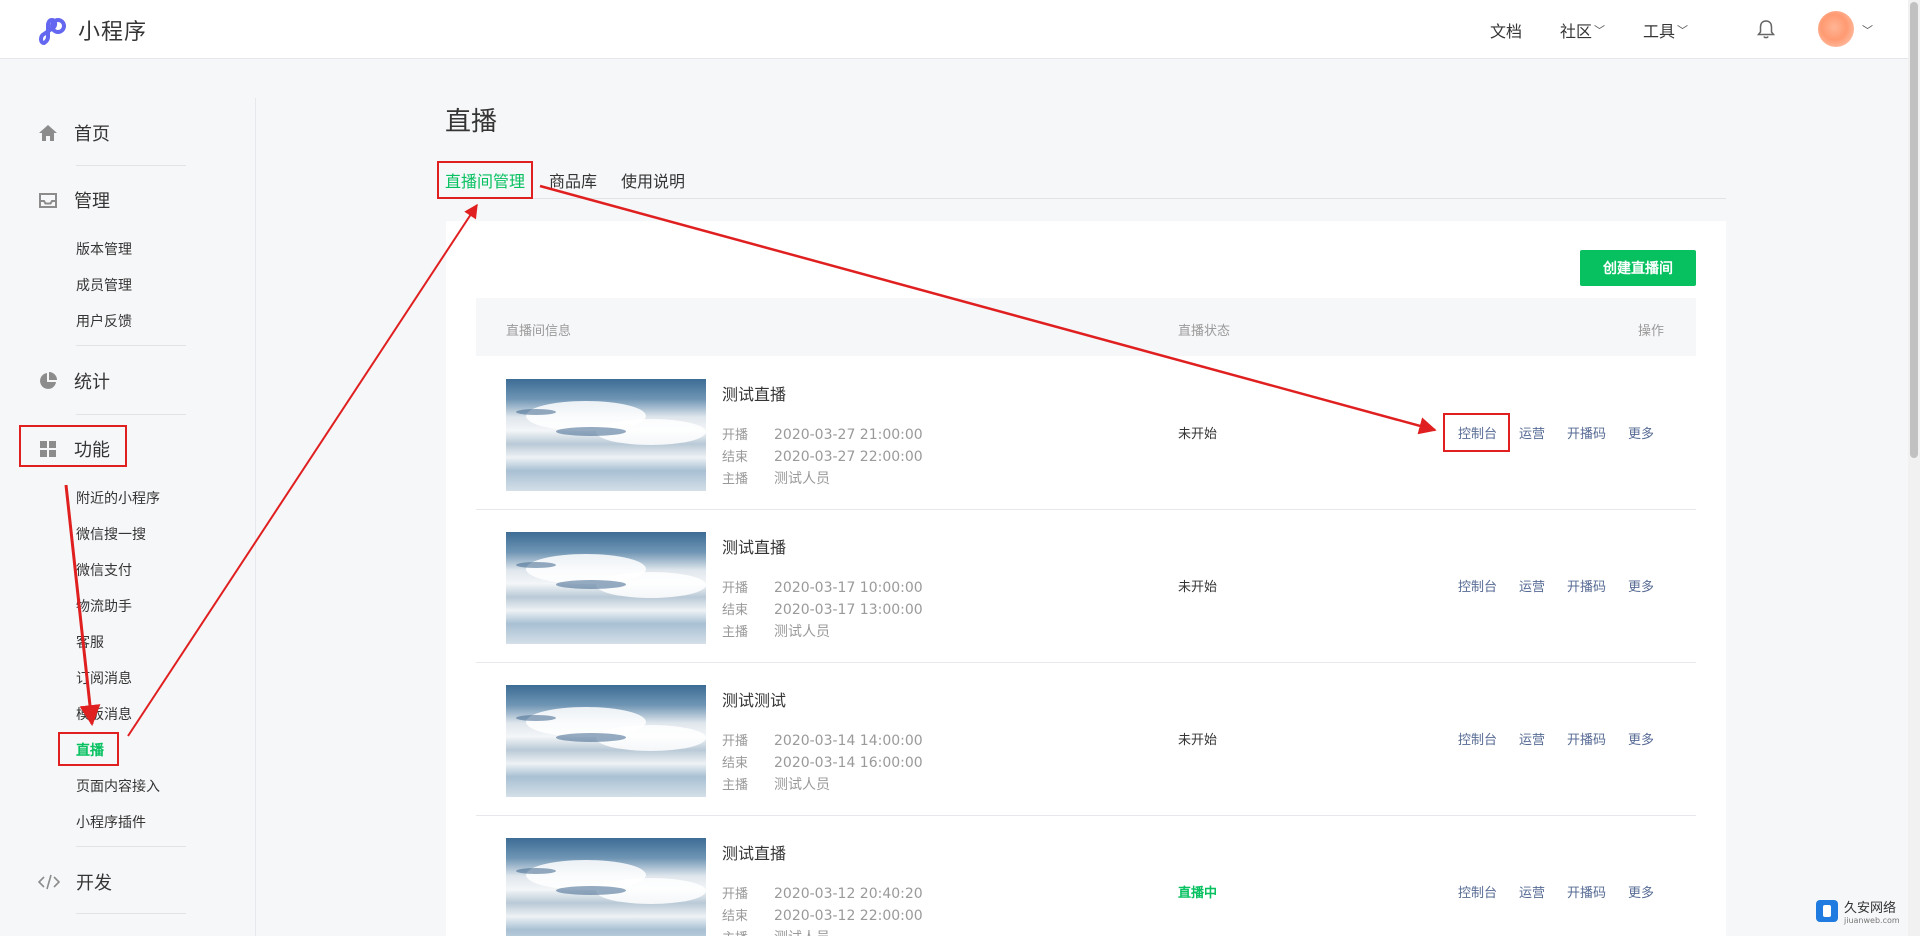  What do you see at coordinates (48, 200) in the screenshot?
I see `inbox-icon` at bounding box center [48, 200].